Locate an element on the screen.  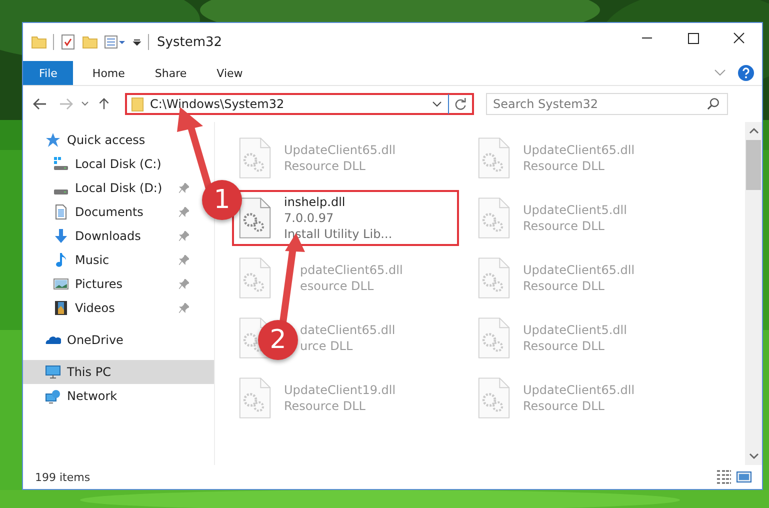
file-name: inshelp.dll is located at coordinates (315, 202).